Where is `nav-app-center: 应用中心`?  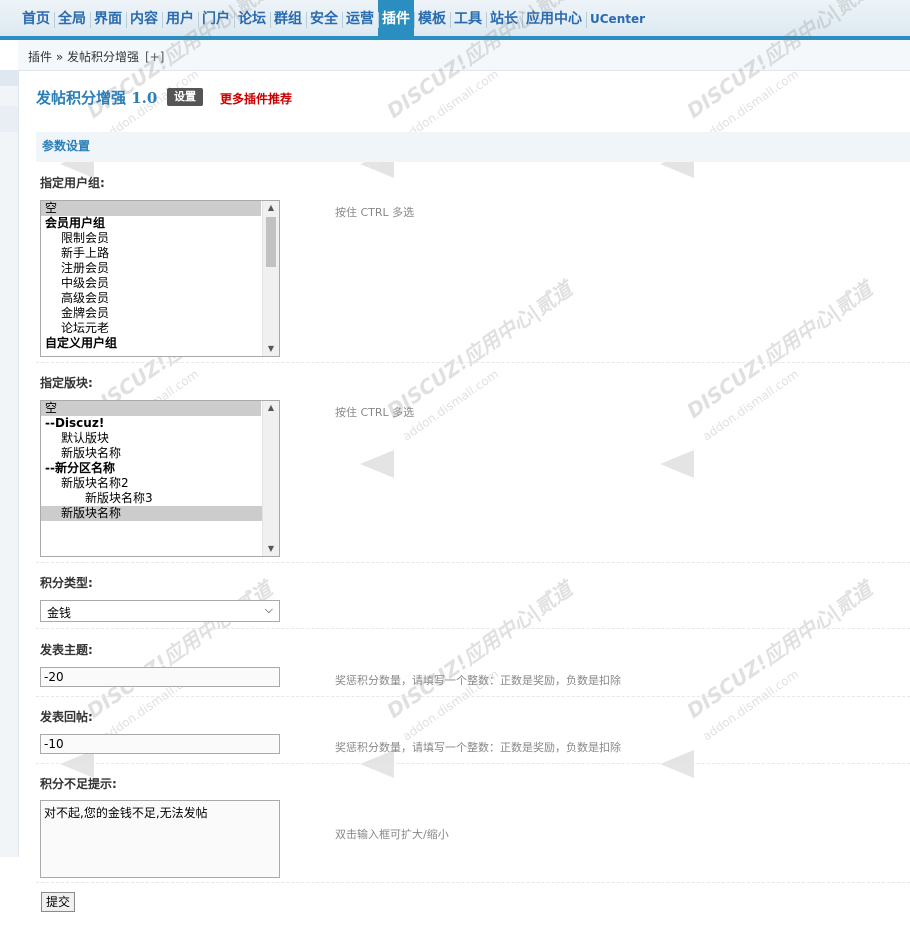 nav-app-center: 应用中心 is located at coordinates (554, 18).